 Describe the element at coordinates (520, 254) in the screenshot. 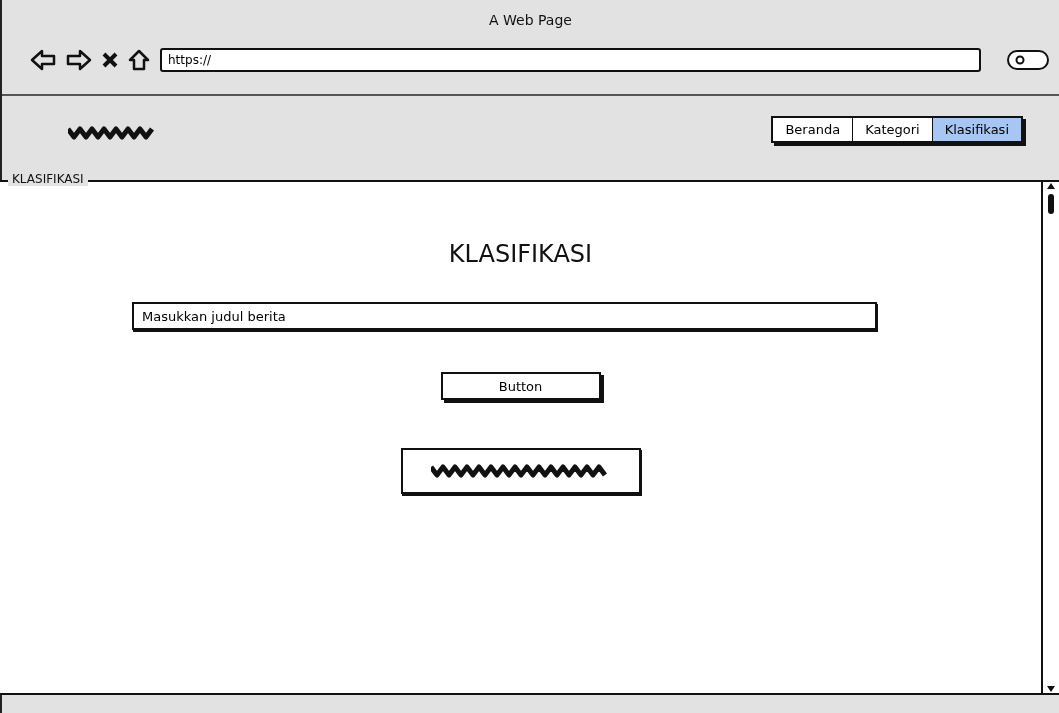

I see `page-heading: KLASIFIKASI` at that location.